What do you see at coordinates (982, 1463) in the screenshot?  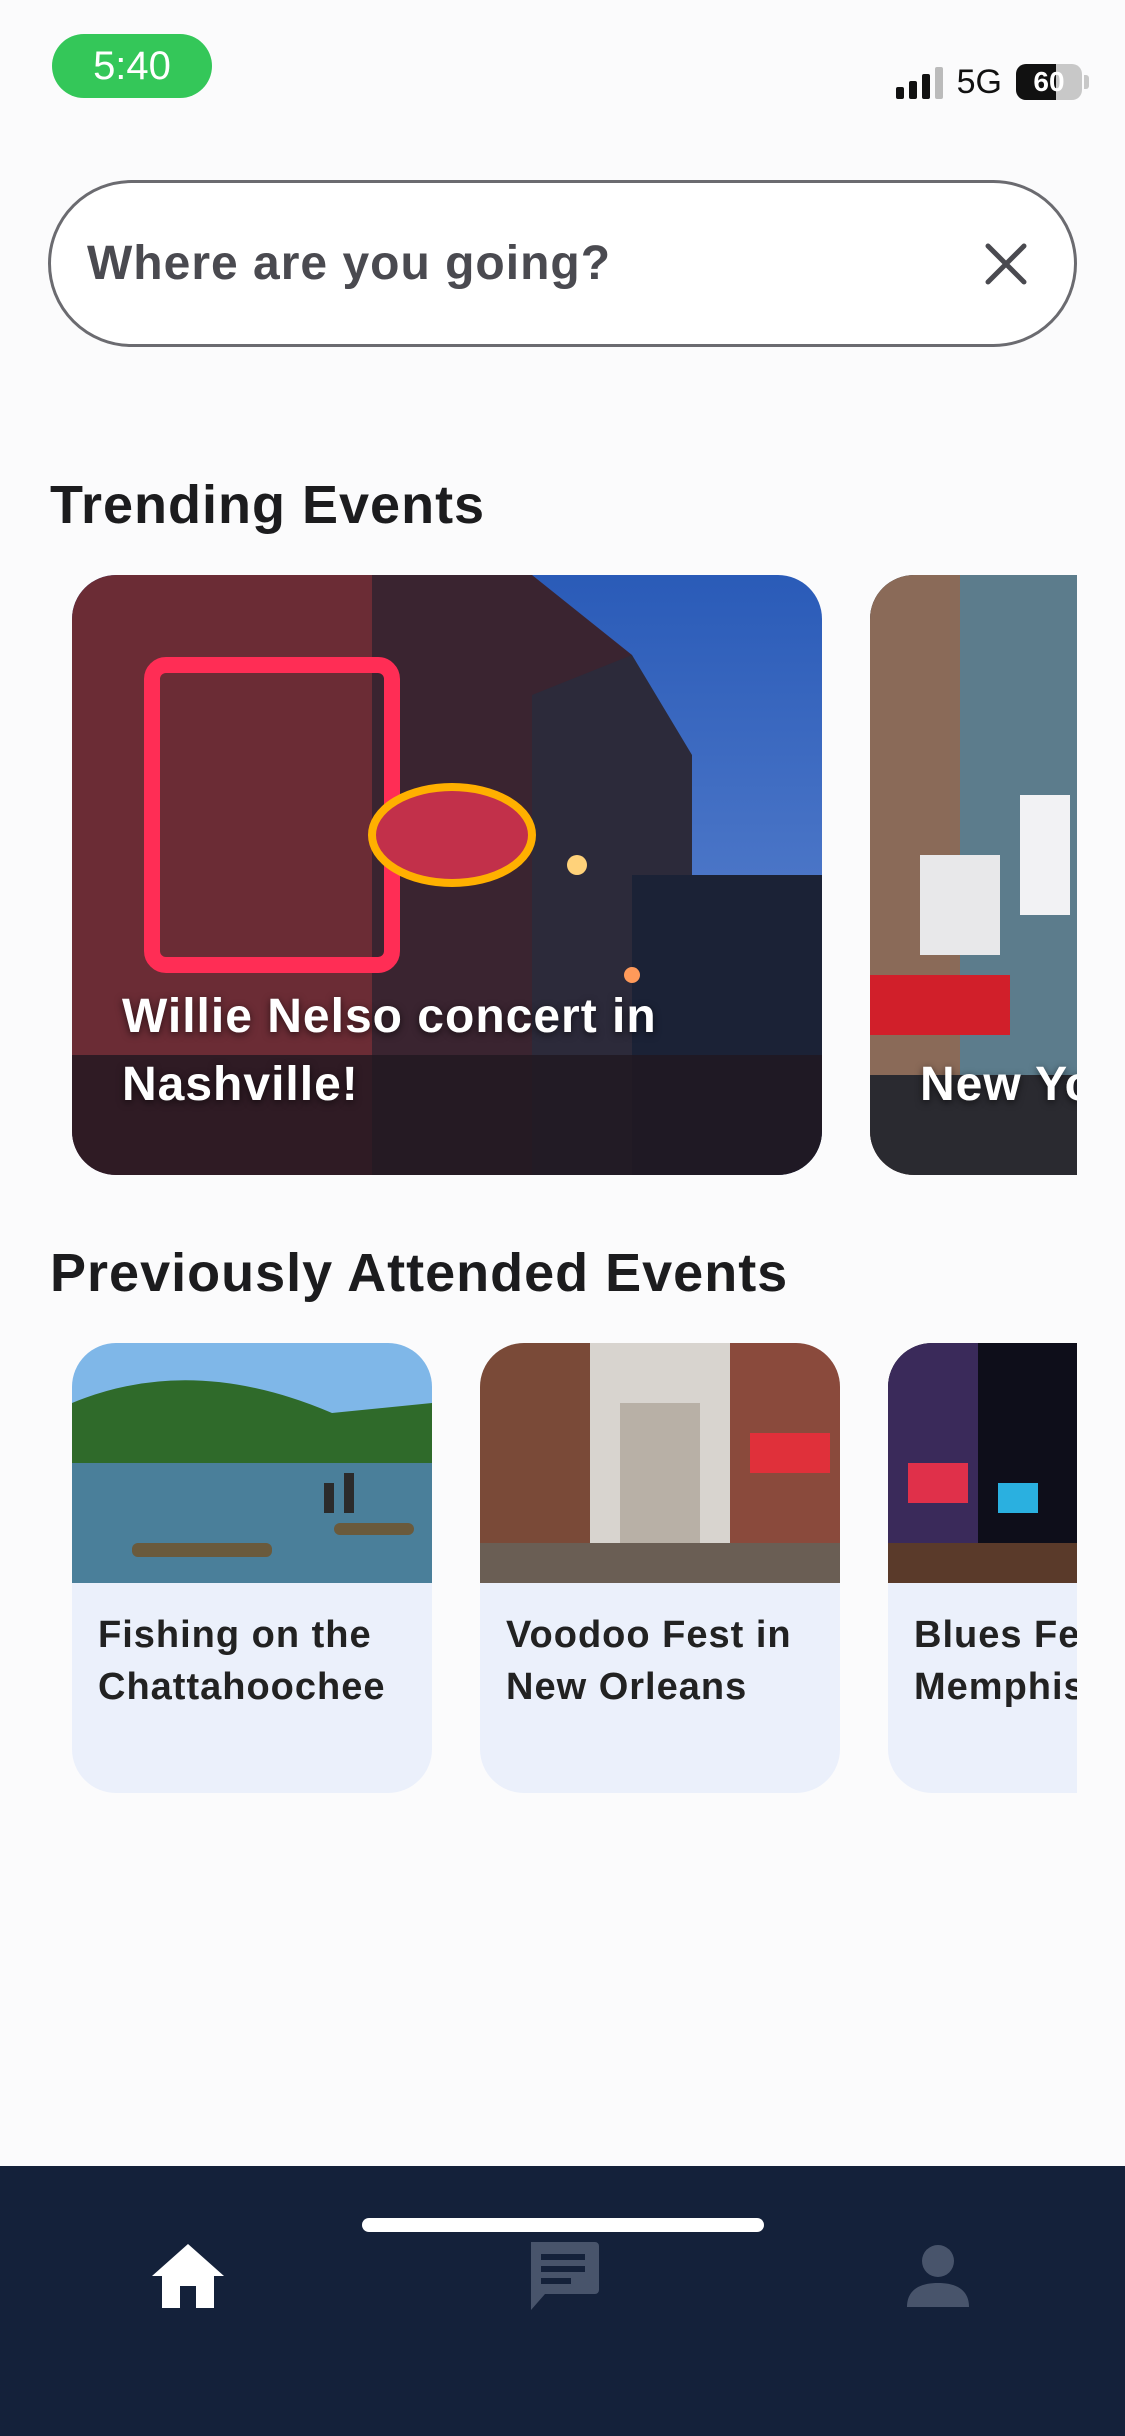 I see `memphis-image` at bounding box center [982, 1463].